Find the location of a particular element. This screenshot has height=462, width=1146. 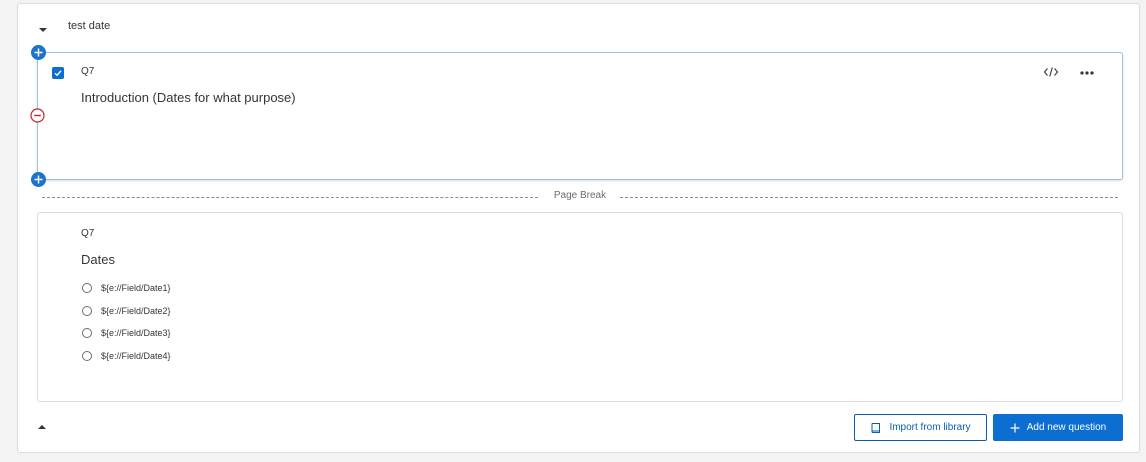

question-text: Introduction (Dates for what purpose) is located at coordinates (188, 97).